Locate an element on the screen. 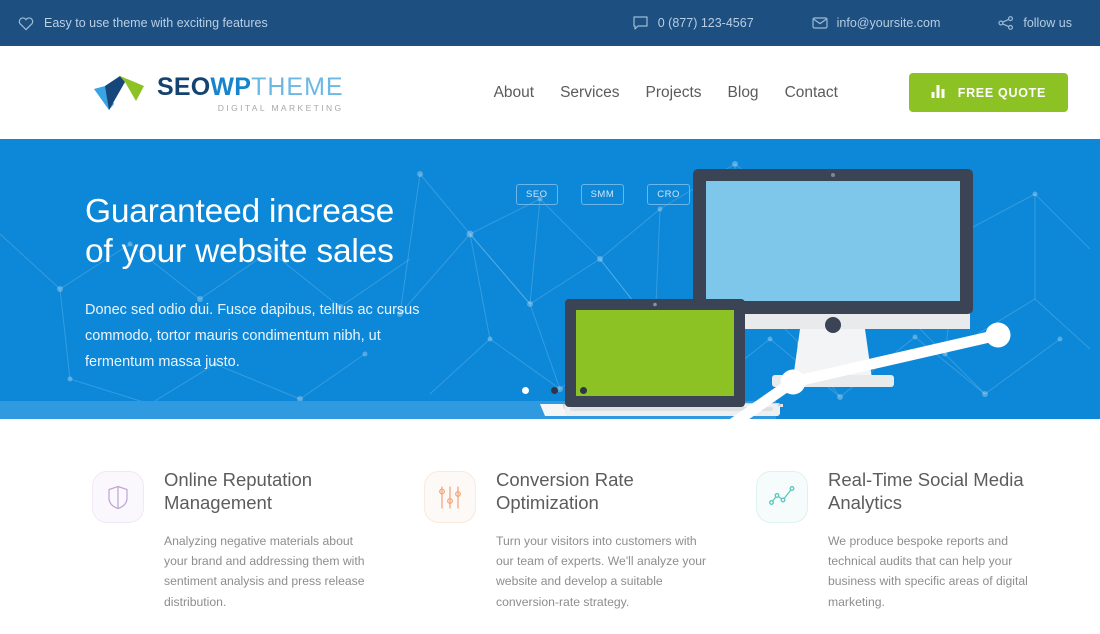  badge-smm: SMM is located at coordinates (602, 194).